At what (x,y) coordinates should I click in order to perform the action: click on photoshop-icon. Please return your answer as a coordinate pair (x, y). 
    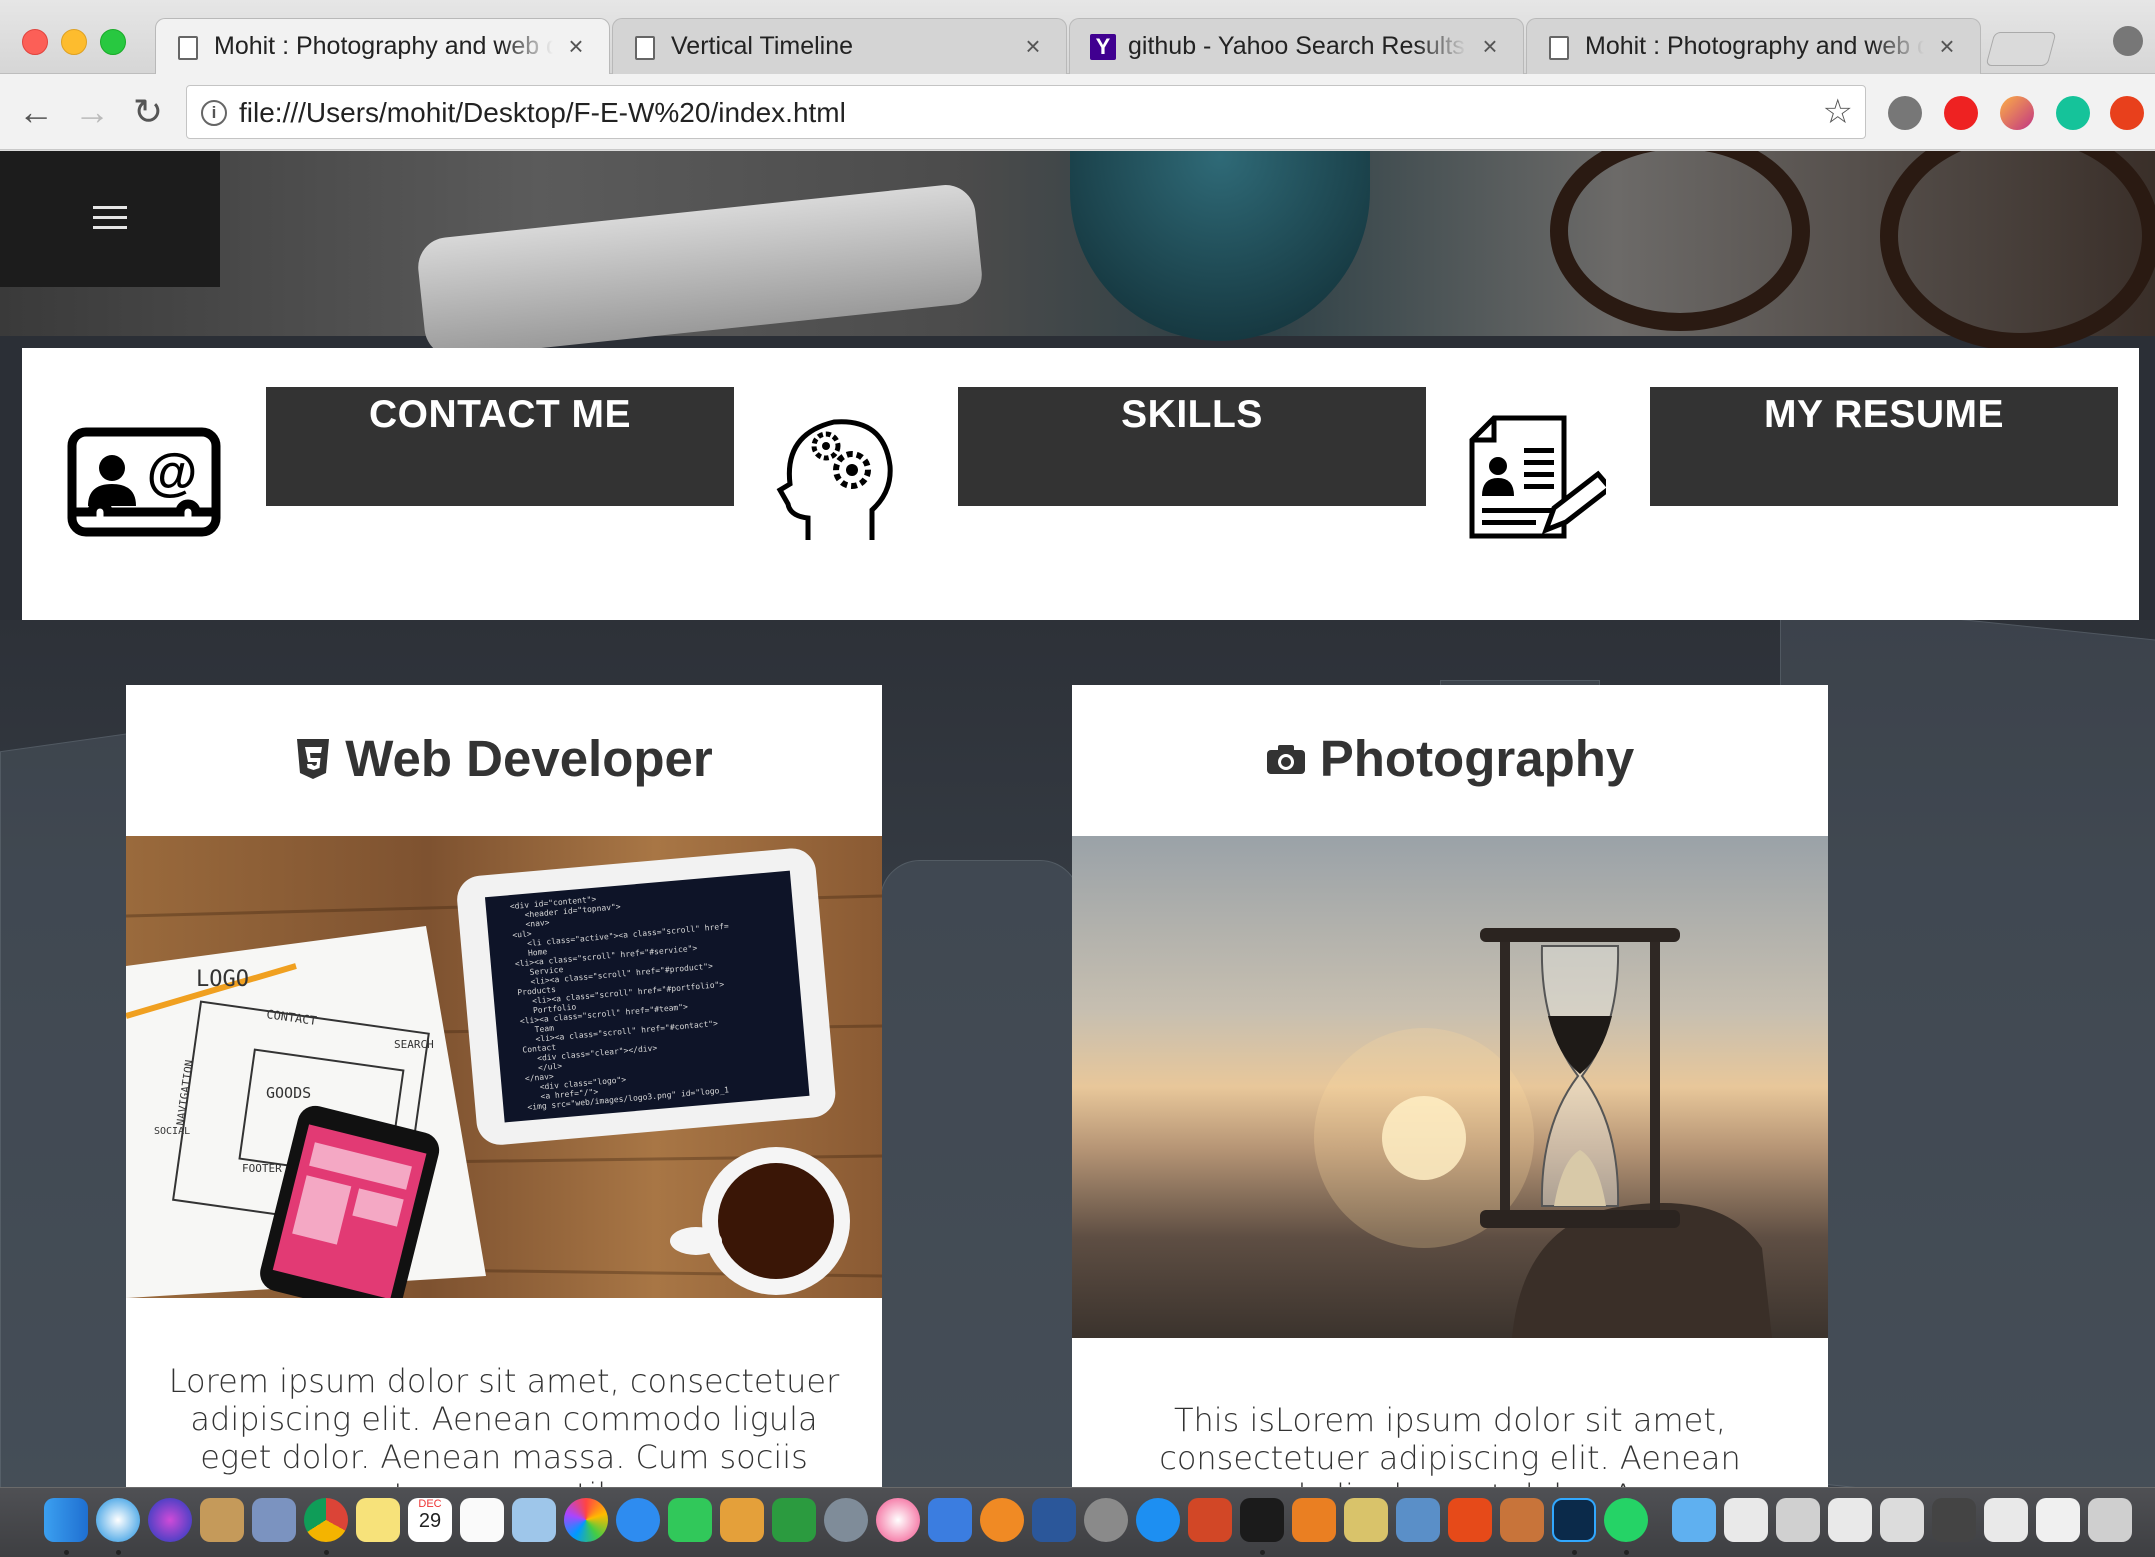
    Looking at the image, I should click on (1574, 1520).